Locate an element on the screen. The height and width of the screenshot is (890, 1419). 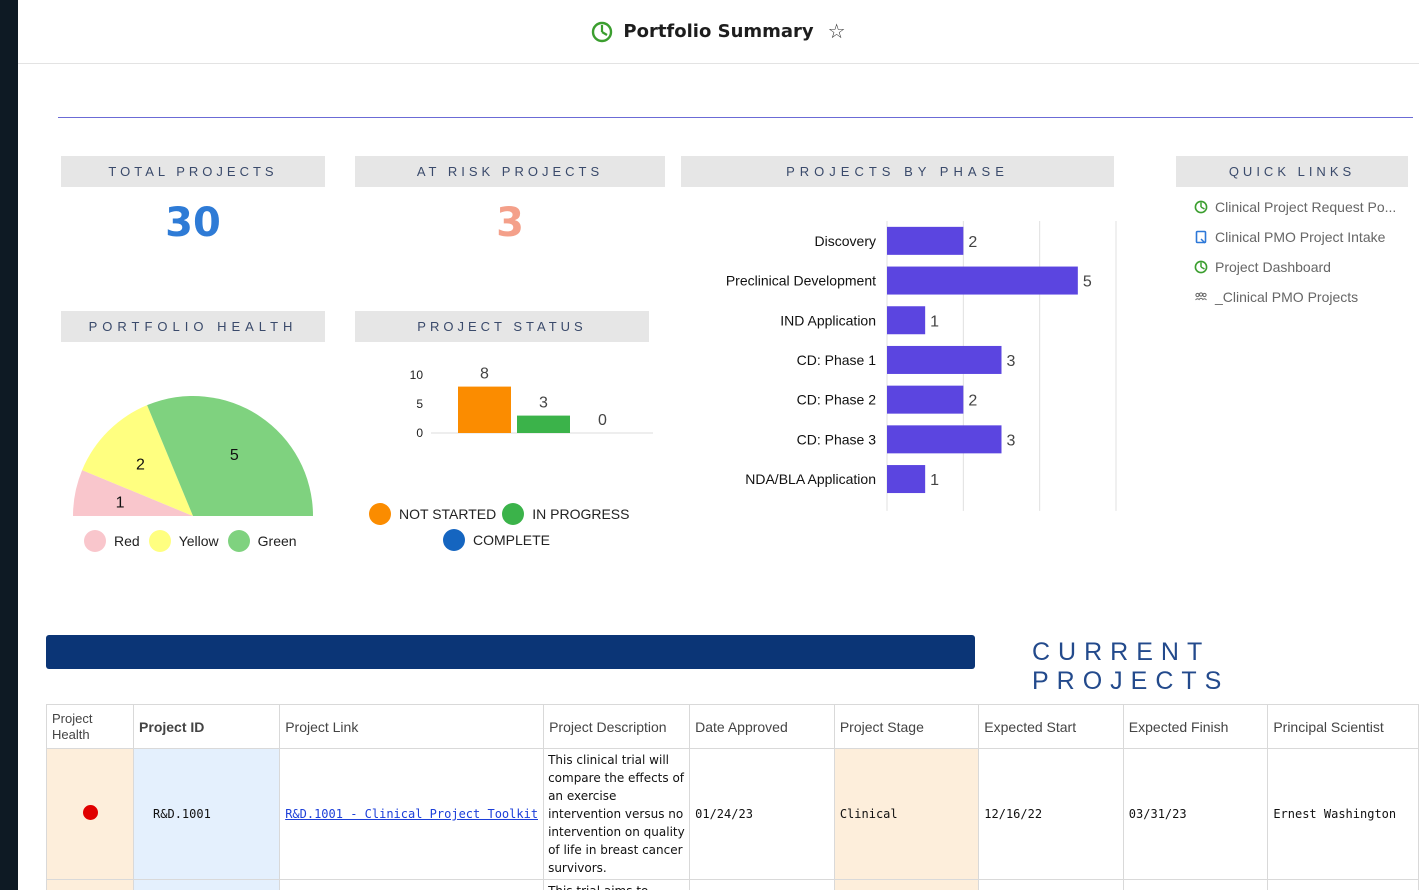
quick-link-project-dashboard: Project Dashboard is located at coordinates (1306, 267).